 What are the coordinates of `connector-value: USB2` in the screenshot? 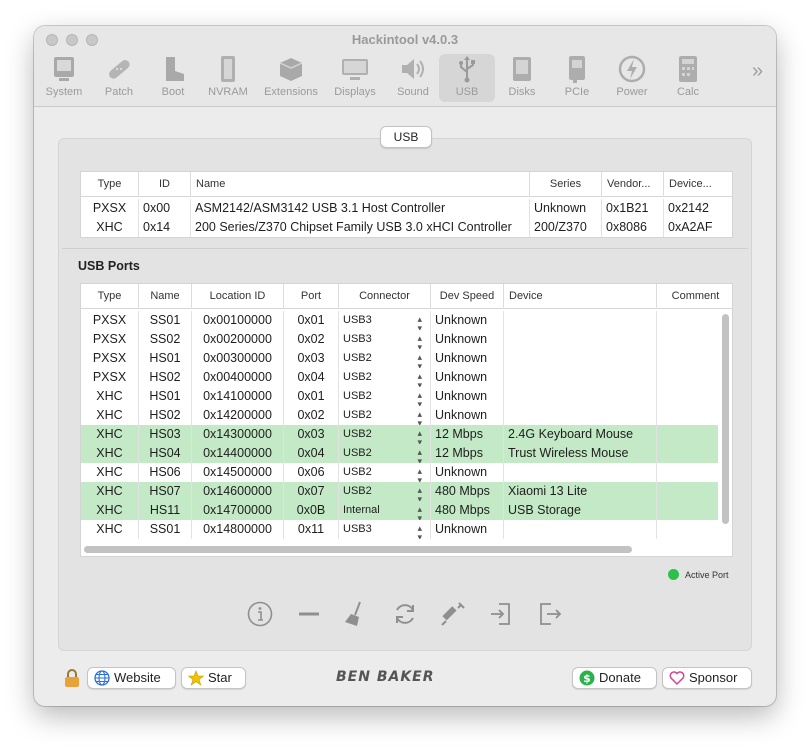 It's located at (357, 472).